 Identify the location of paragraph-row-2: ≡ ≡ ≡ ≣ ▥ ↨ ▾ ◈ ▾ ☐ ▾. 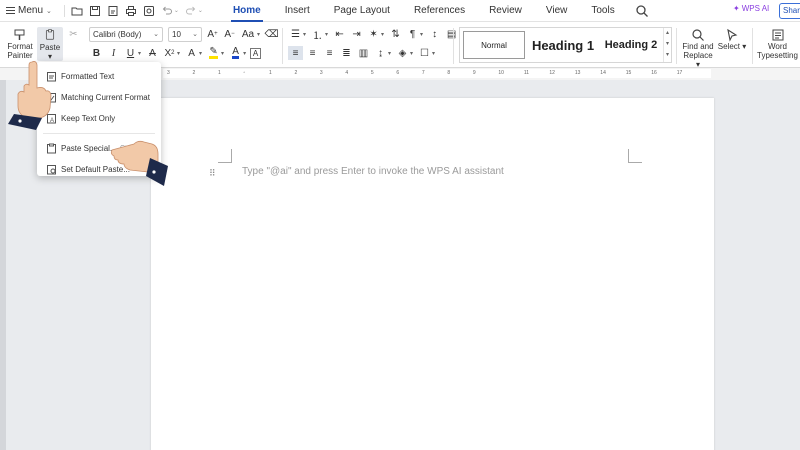
(362, 53).